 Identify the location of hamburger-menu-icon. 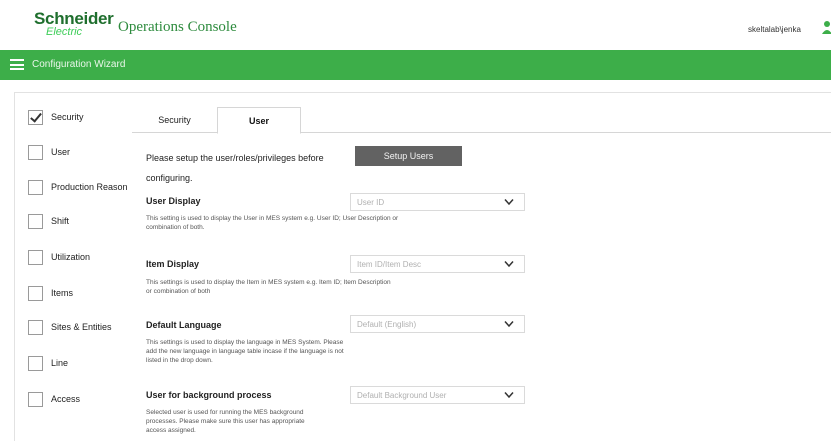
(17, 64).